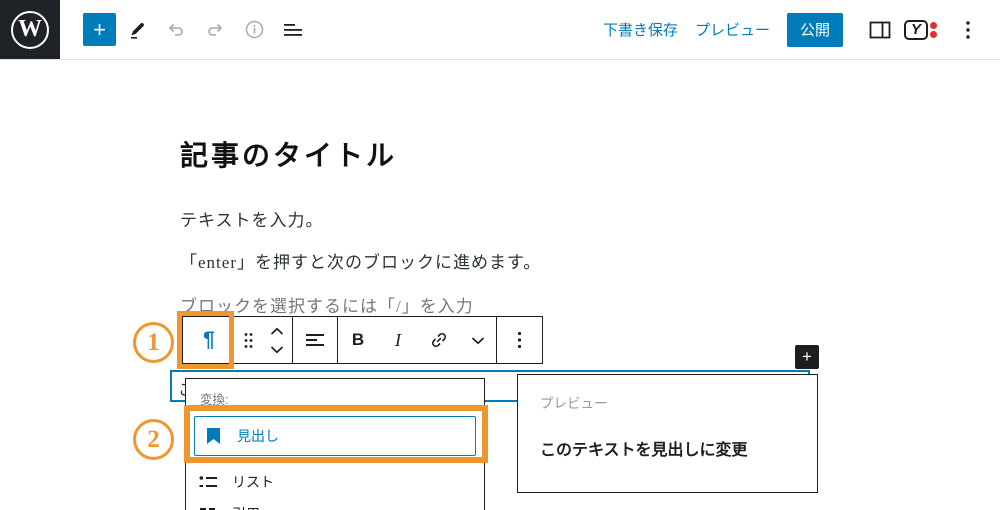 The width and height of the screenshot is (1000, 510). What do you see at coordinates (335, 482) in the screenshot?
I see `transform-to-list-item: リスト` at bounding box center [335, 482].